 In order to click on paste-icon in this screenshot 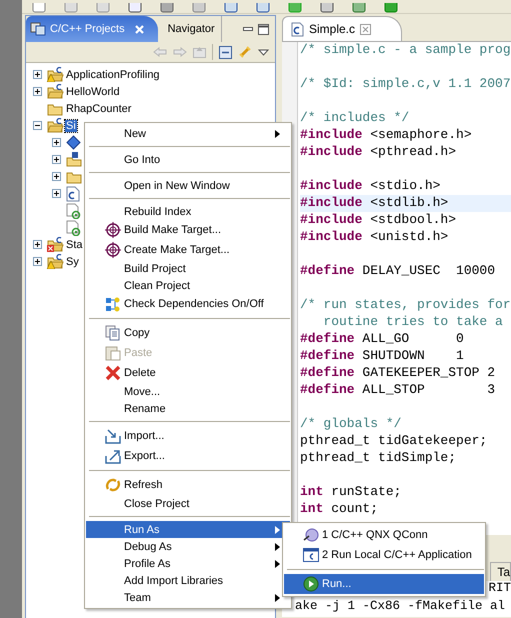, I will do `click(113, 353)`.